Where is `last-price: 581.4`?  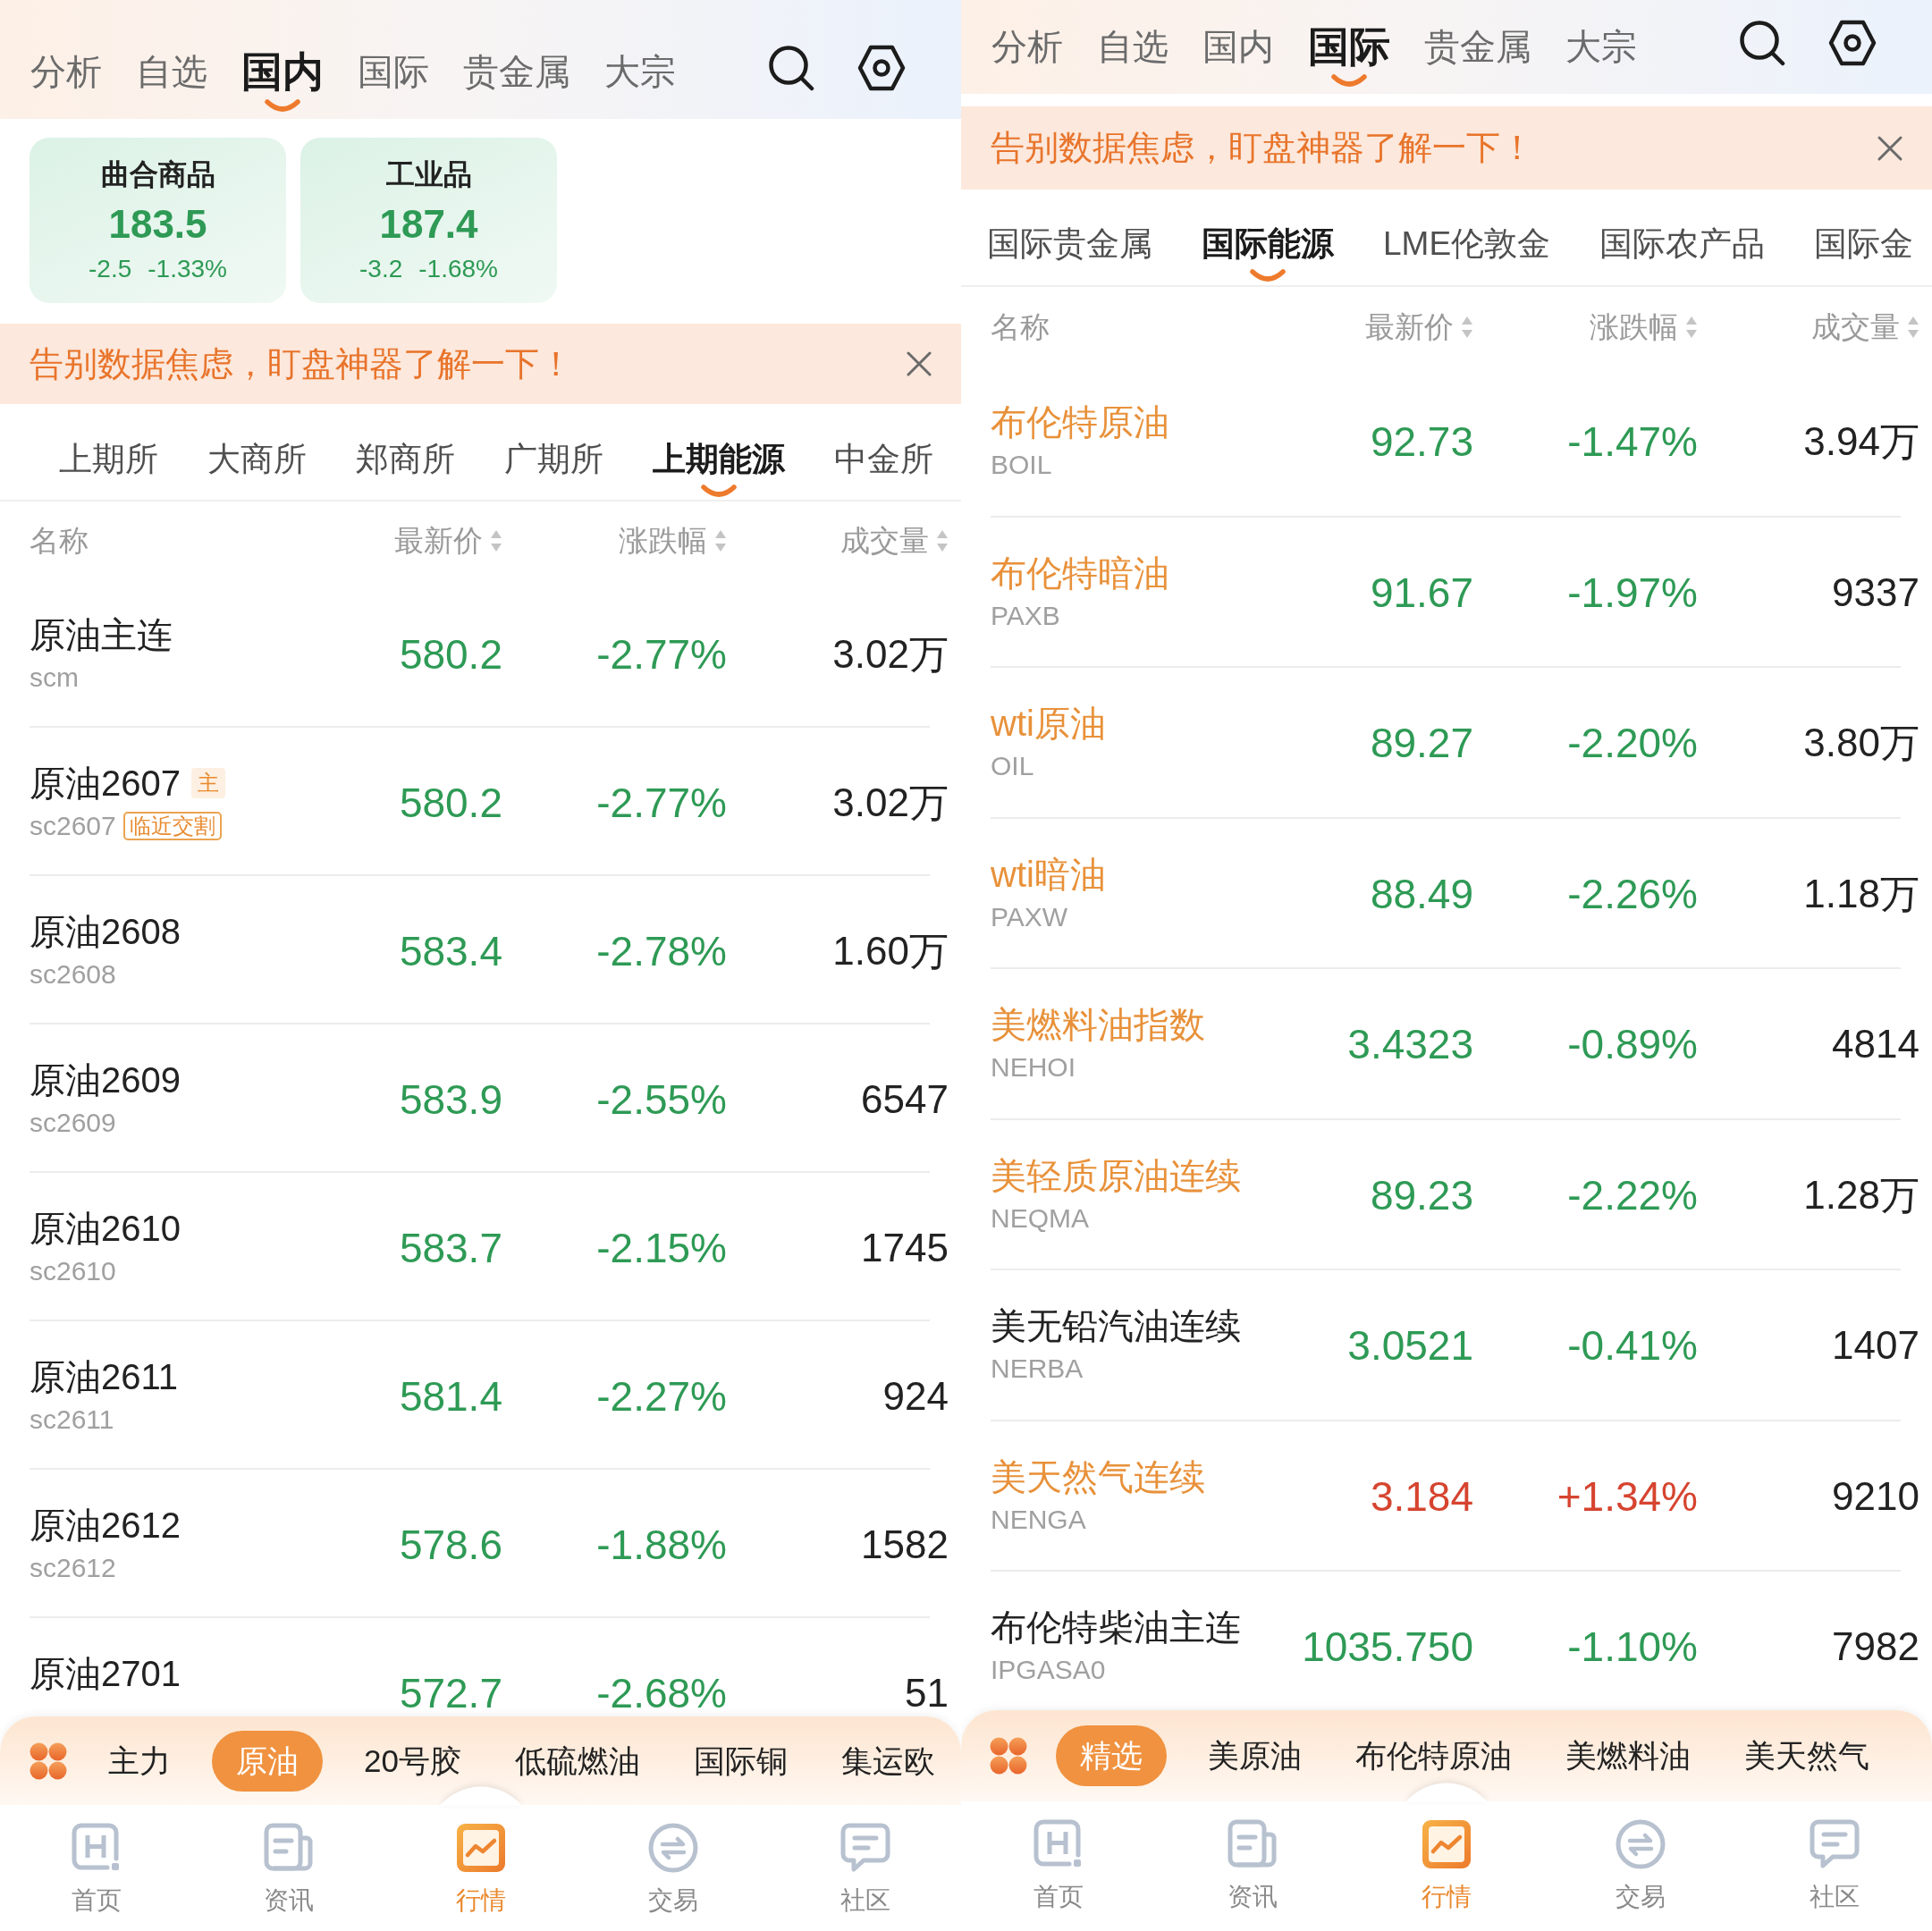 last-price: 581.4 is located at coordinates (450, 1395).